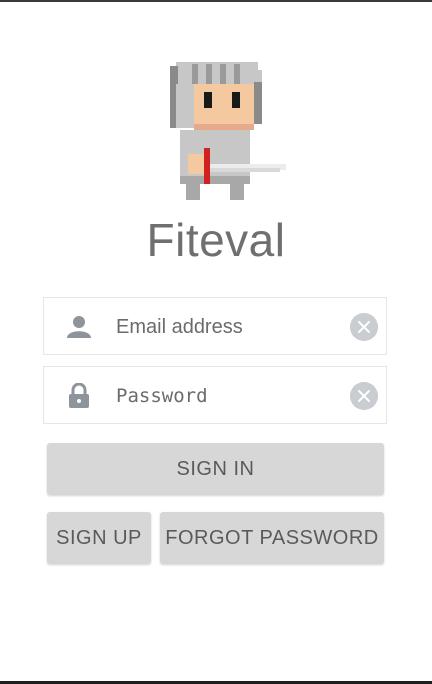 The width and height of the screenshot is (432, 684). I want to click on password-field: Password, so click(215, 395).